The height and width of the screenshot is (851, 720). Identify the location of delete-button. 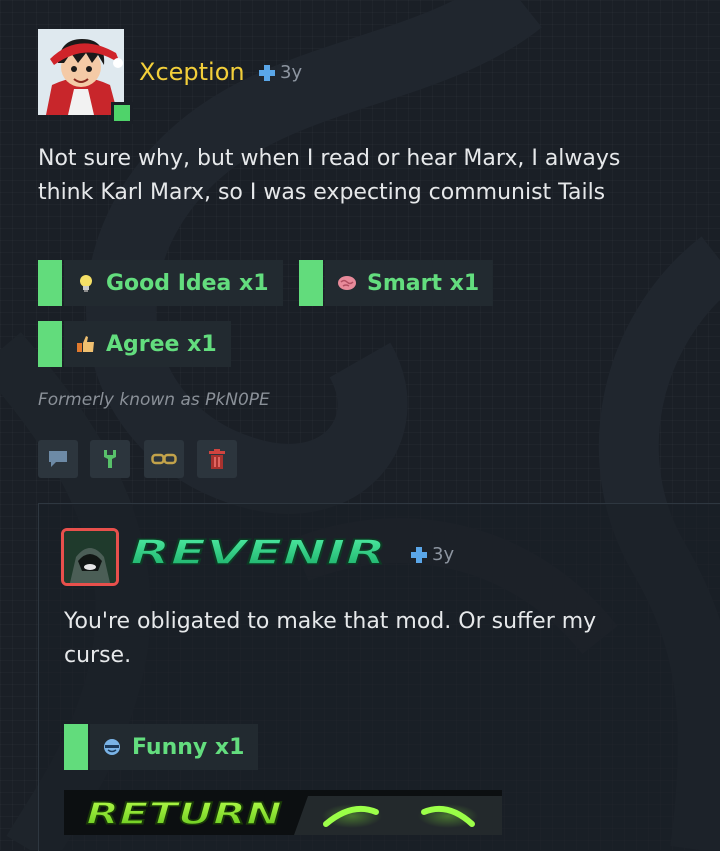
(217, 459).